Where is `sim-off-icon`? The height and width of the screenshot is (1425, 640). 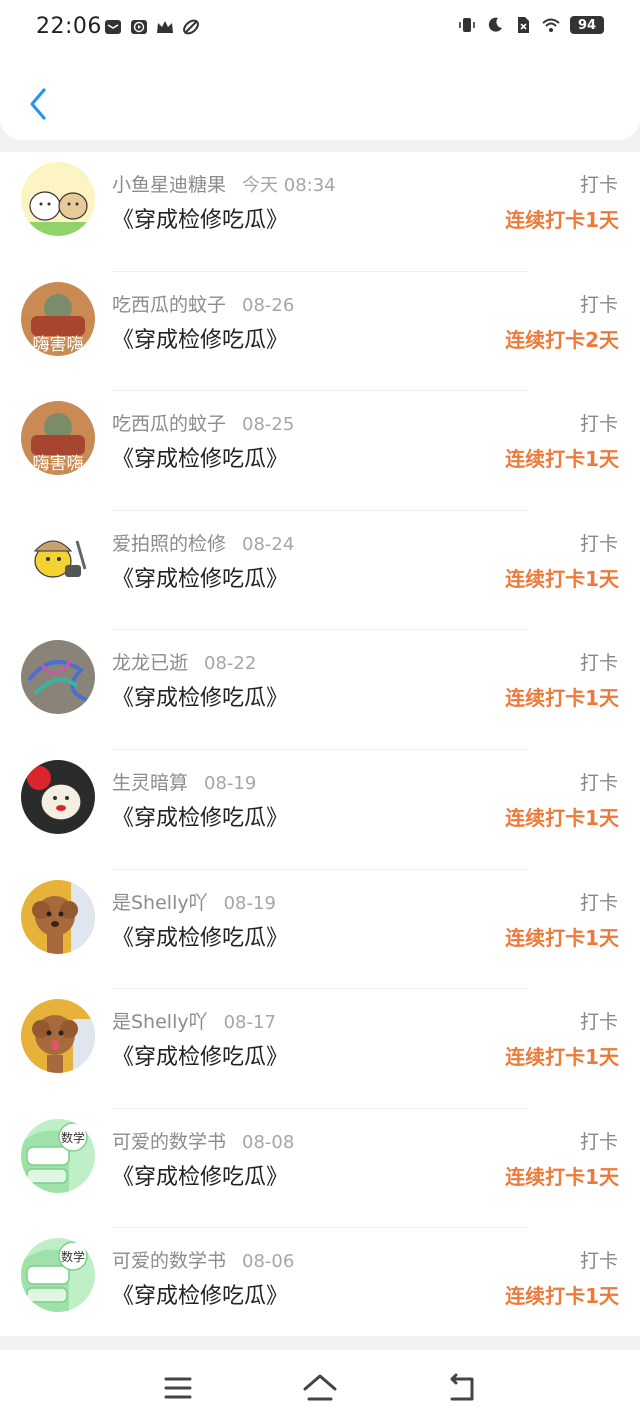
sim-off-icon is located at coordinates (523, 25).